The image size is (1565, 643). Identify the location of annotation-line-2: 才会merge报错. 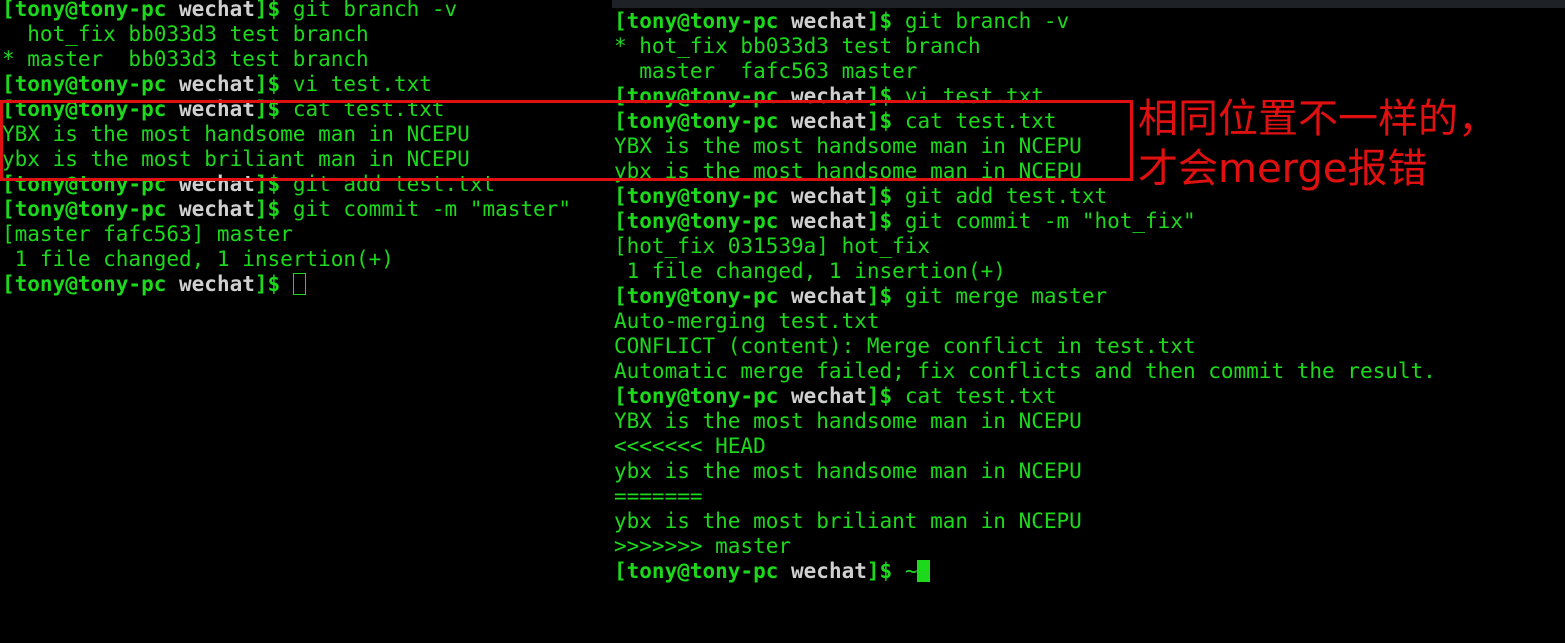
(1283, 169).